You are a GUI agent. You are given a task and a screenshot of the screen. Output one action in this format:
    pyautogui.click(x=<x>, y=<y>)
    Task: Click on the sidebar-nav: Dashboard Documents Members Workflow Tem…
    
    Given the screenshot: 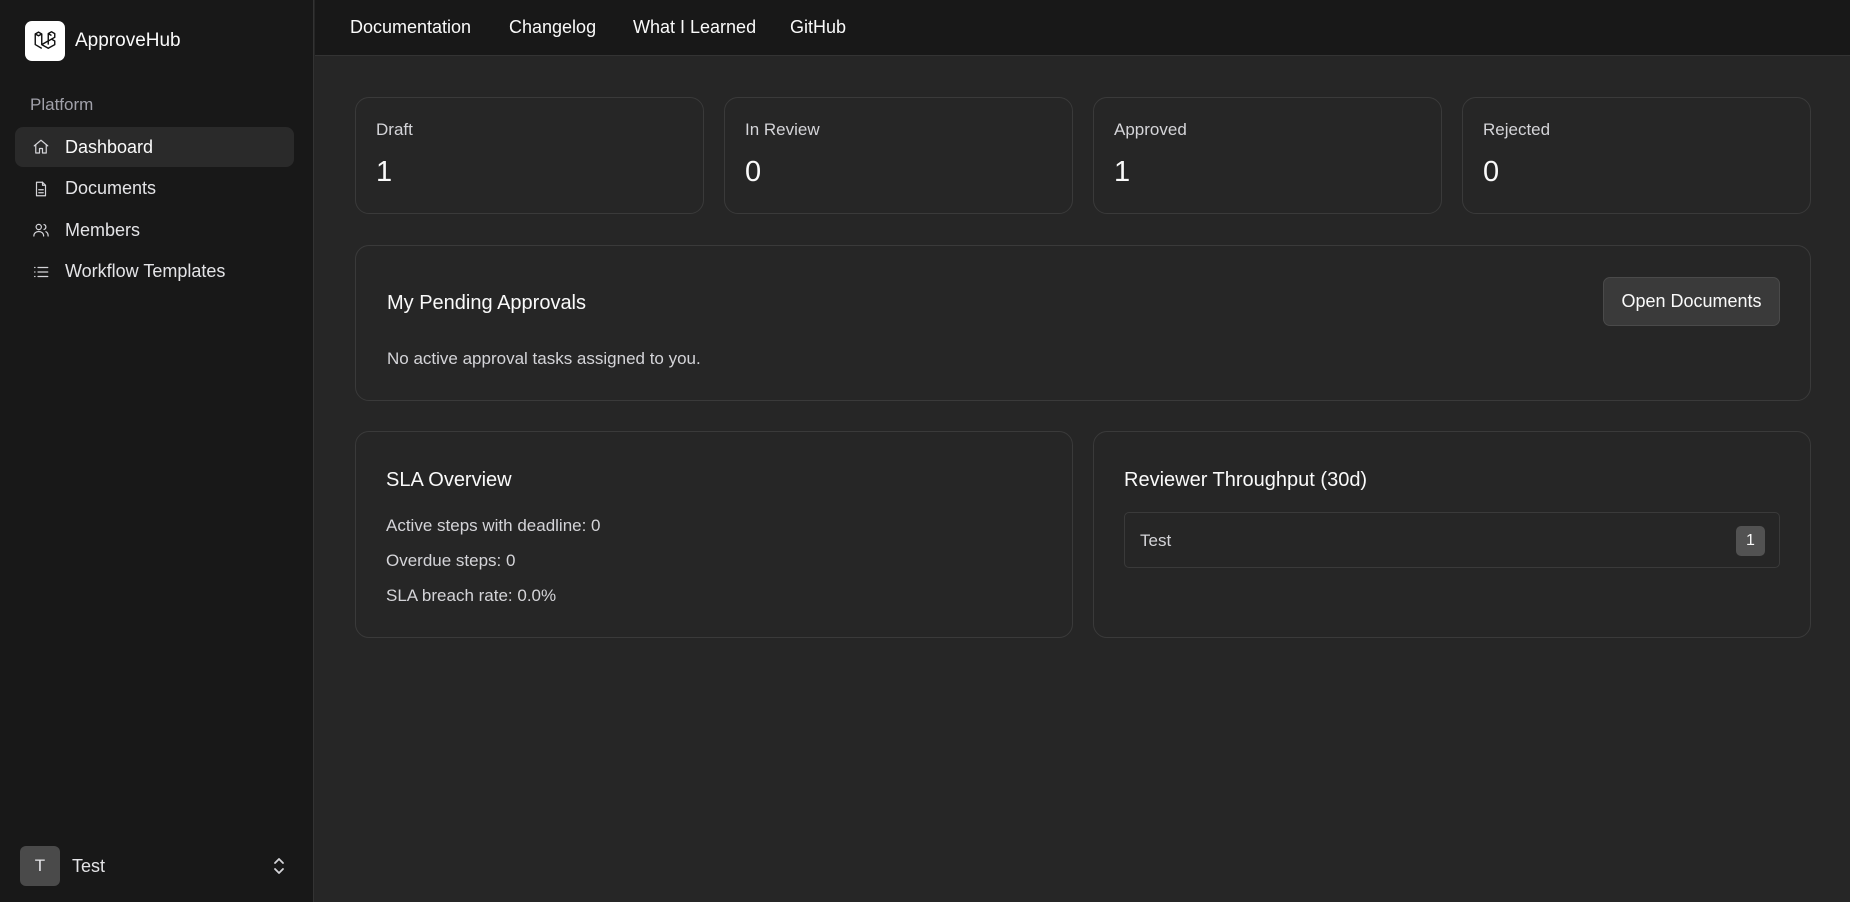 What is the action you would take?
    pyautogui.click(x=154, y=210)
    